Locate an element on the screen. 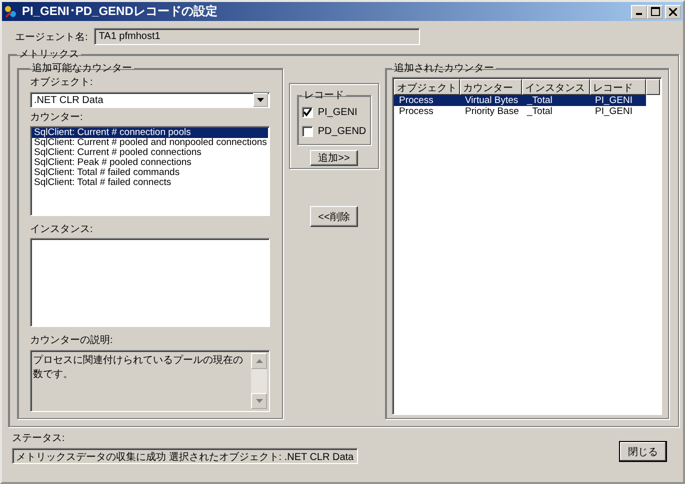  column-header: レコード is located at coordinates (618, 87).